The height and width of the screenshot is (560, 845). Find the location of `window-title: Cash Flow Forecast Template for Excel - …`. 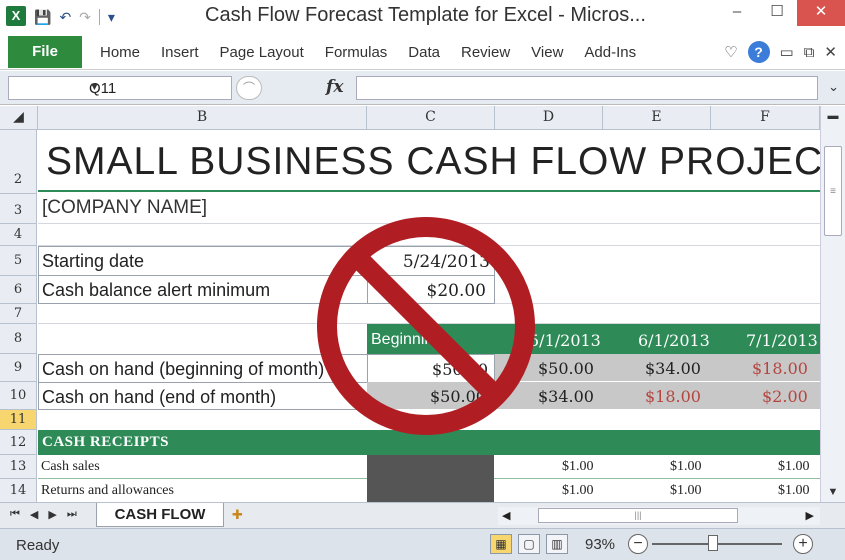

window-title: Cash Flow Forecast Template for Excel - … is located at coordinates (425, 15).